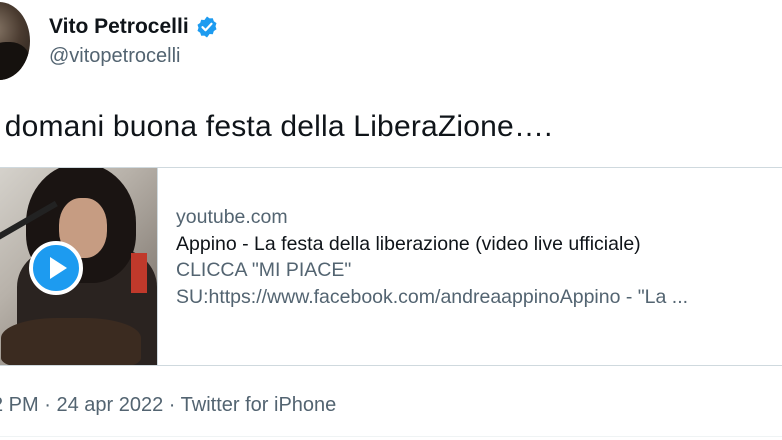 The height and width of the screenshot is (440, 782). Describe the element at coordinates (15, 41) in the screenshot. I see `avatar` at that location.